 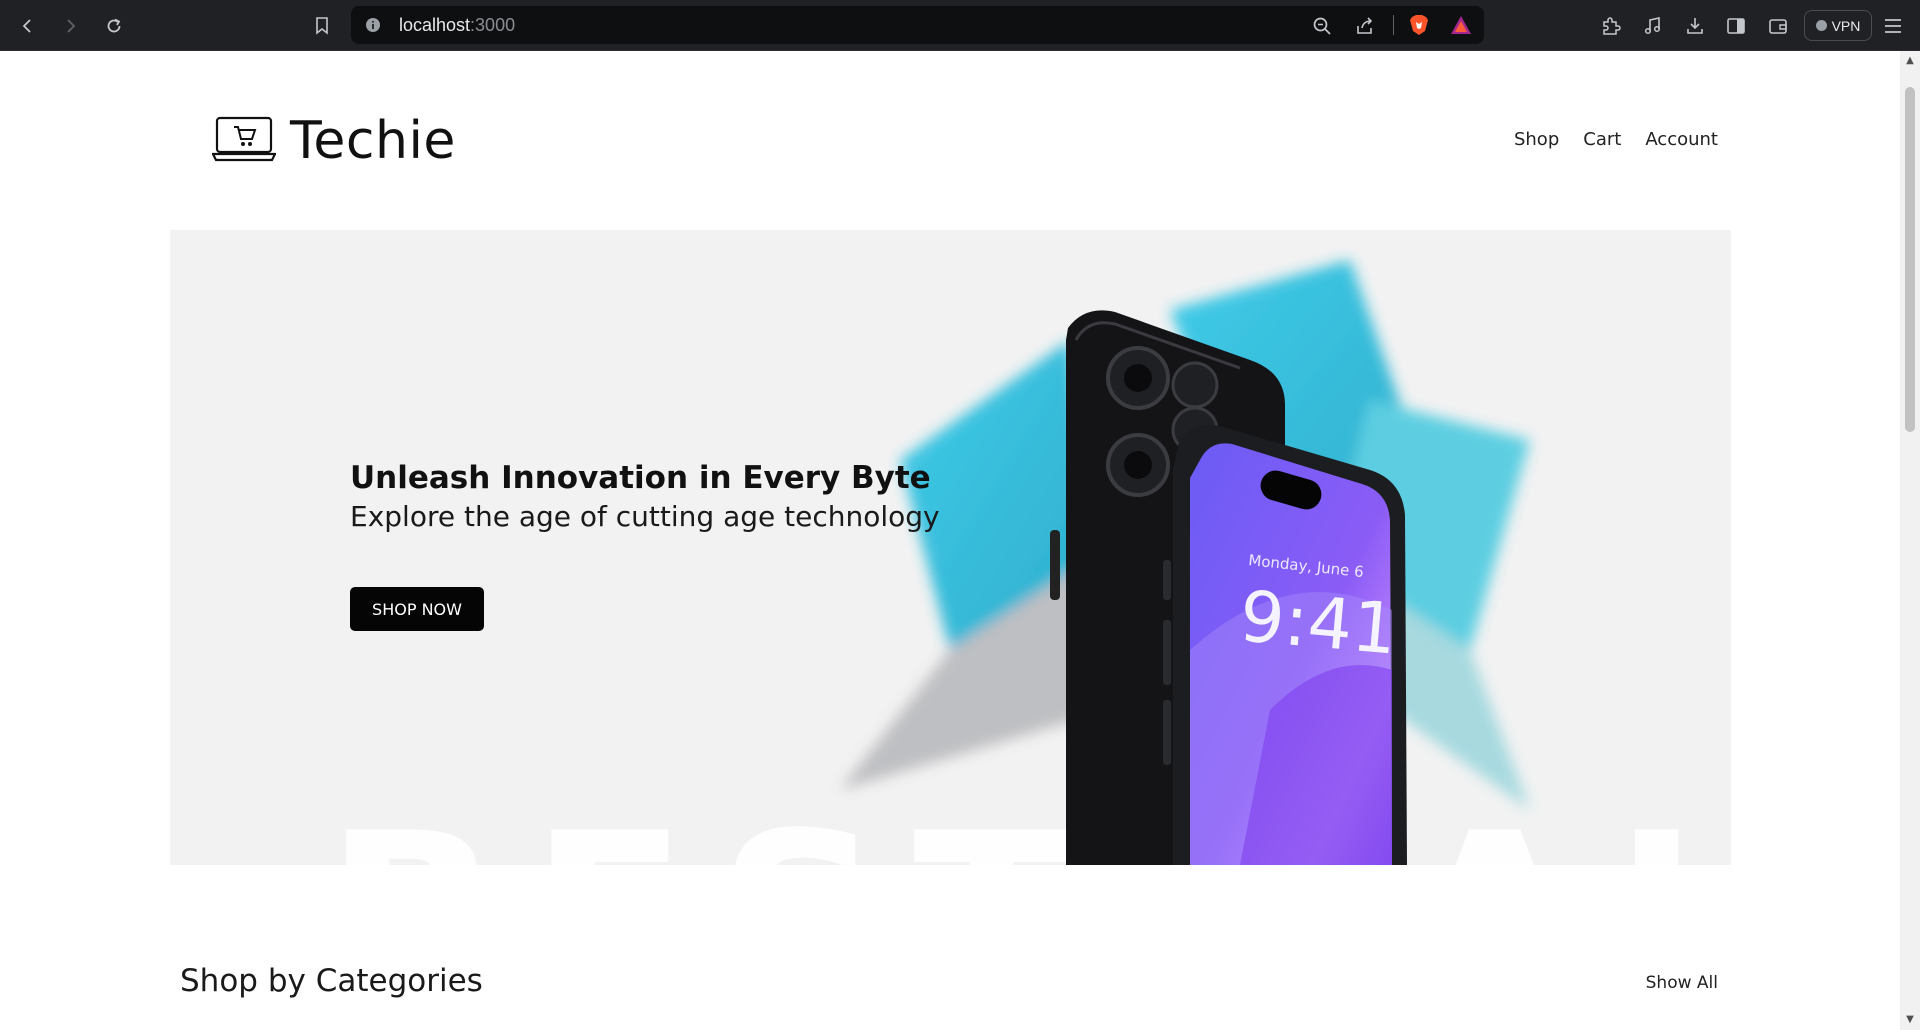 What do you see at coordinates (373, 25) in the screenshot?
I see `info-icon` at bounding box center [373, 25].